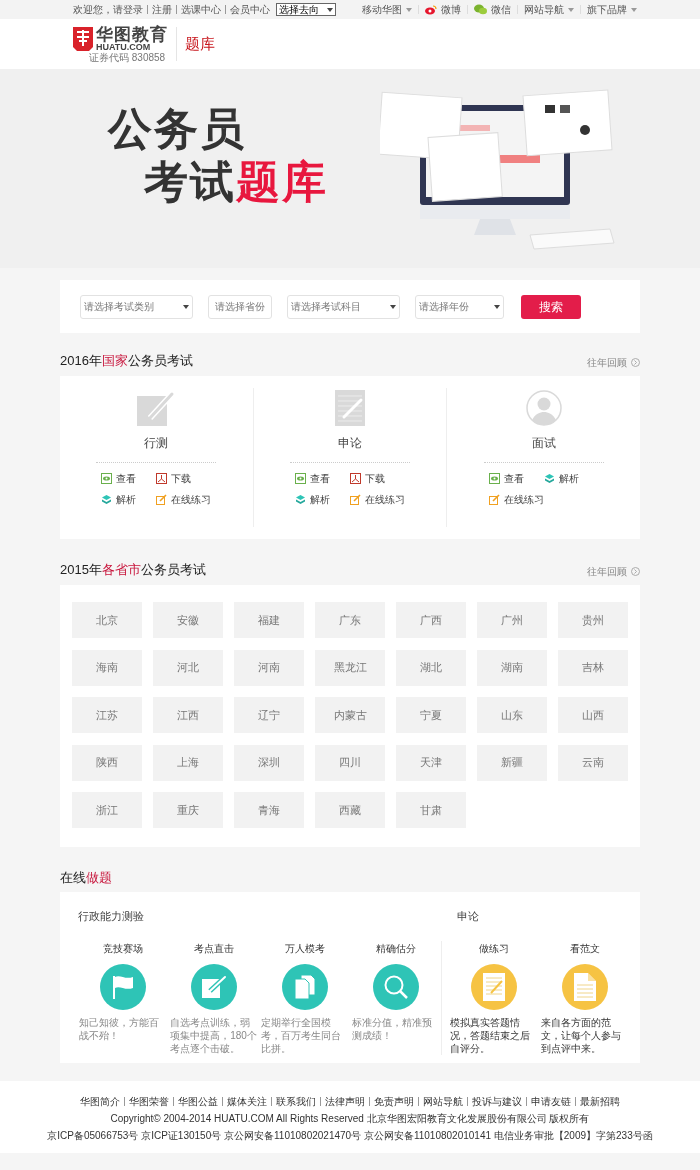 The image size is (700, 1170). What do you see at coordinates (593, 667) in the screenshot?
I see `region-tile: 吉林` at bounding box center [593, 667].